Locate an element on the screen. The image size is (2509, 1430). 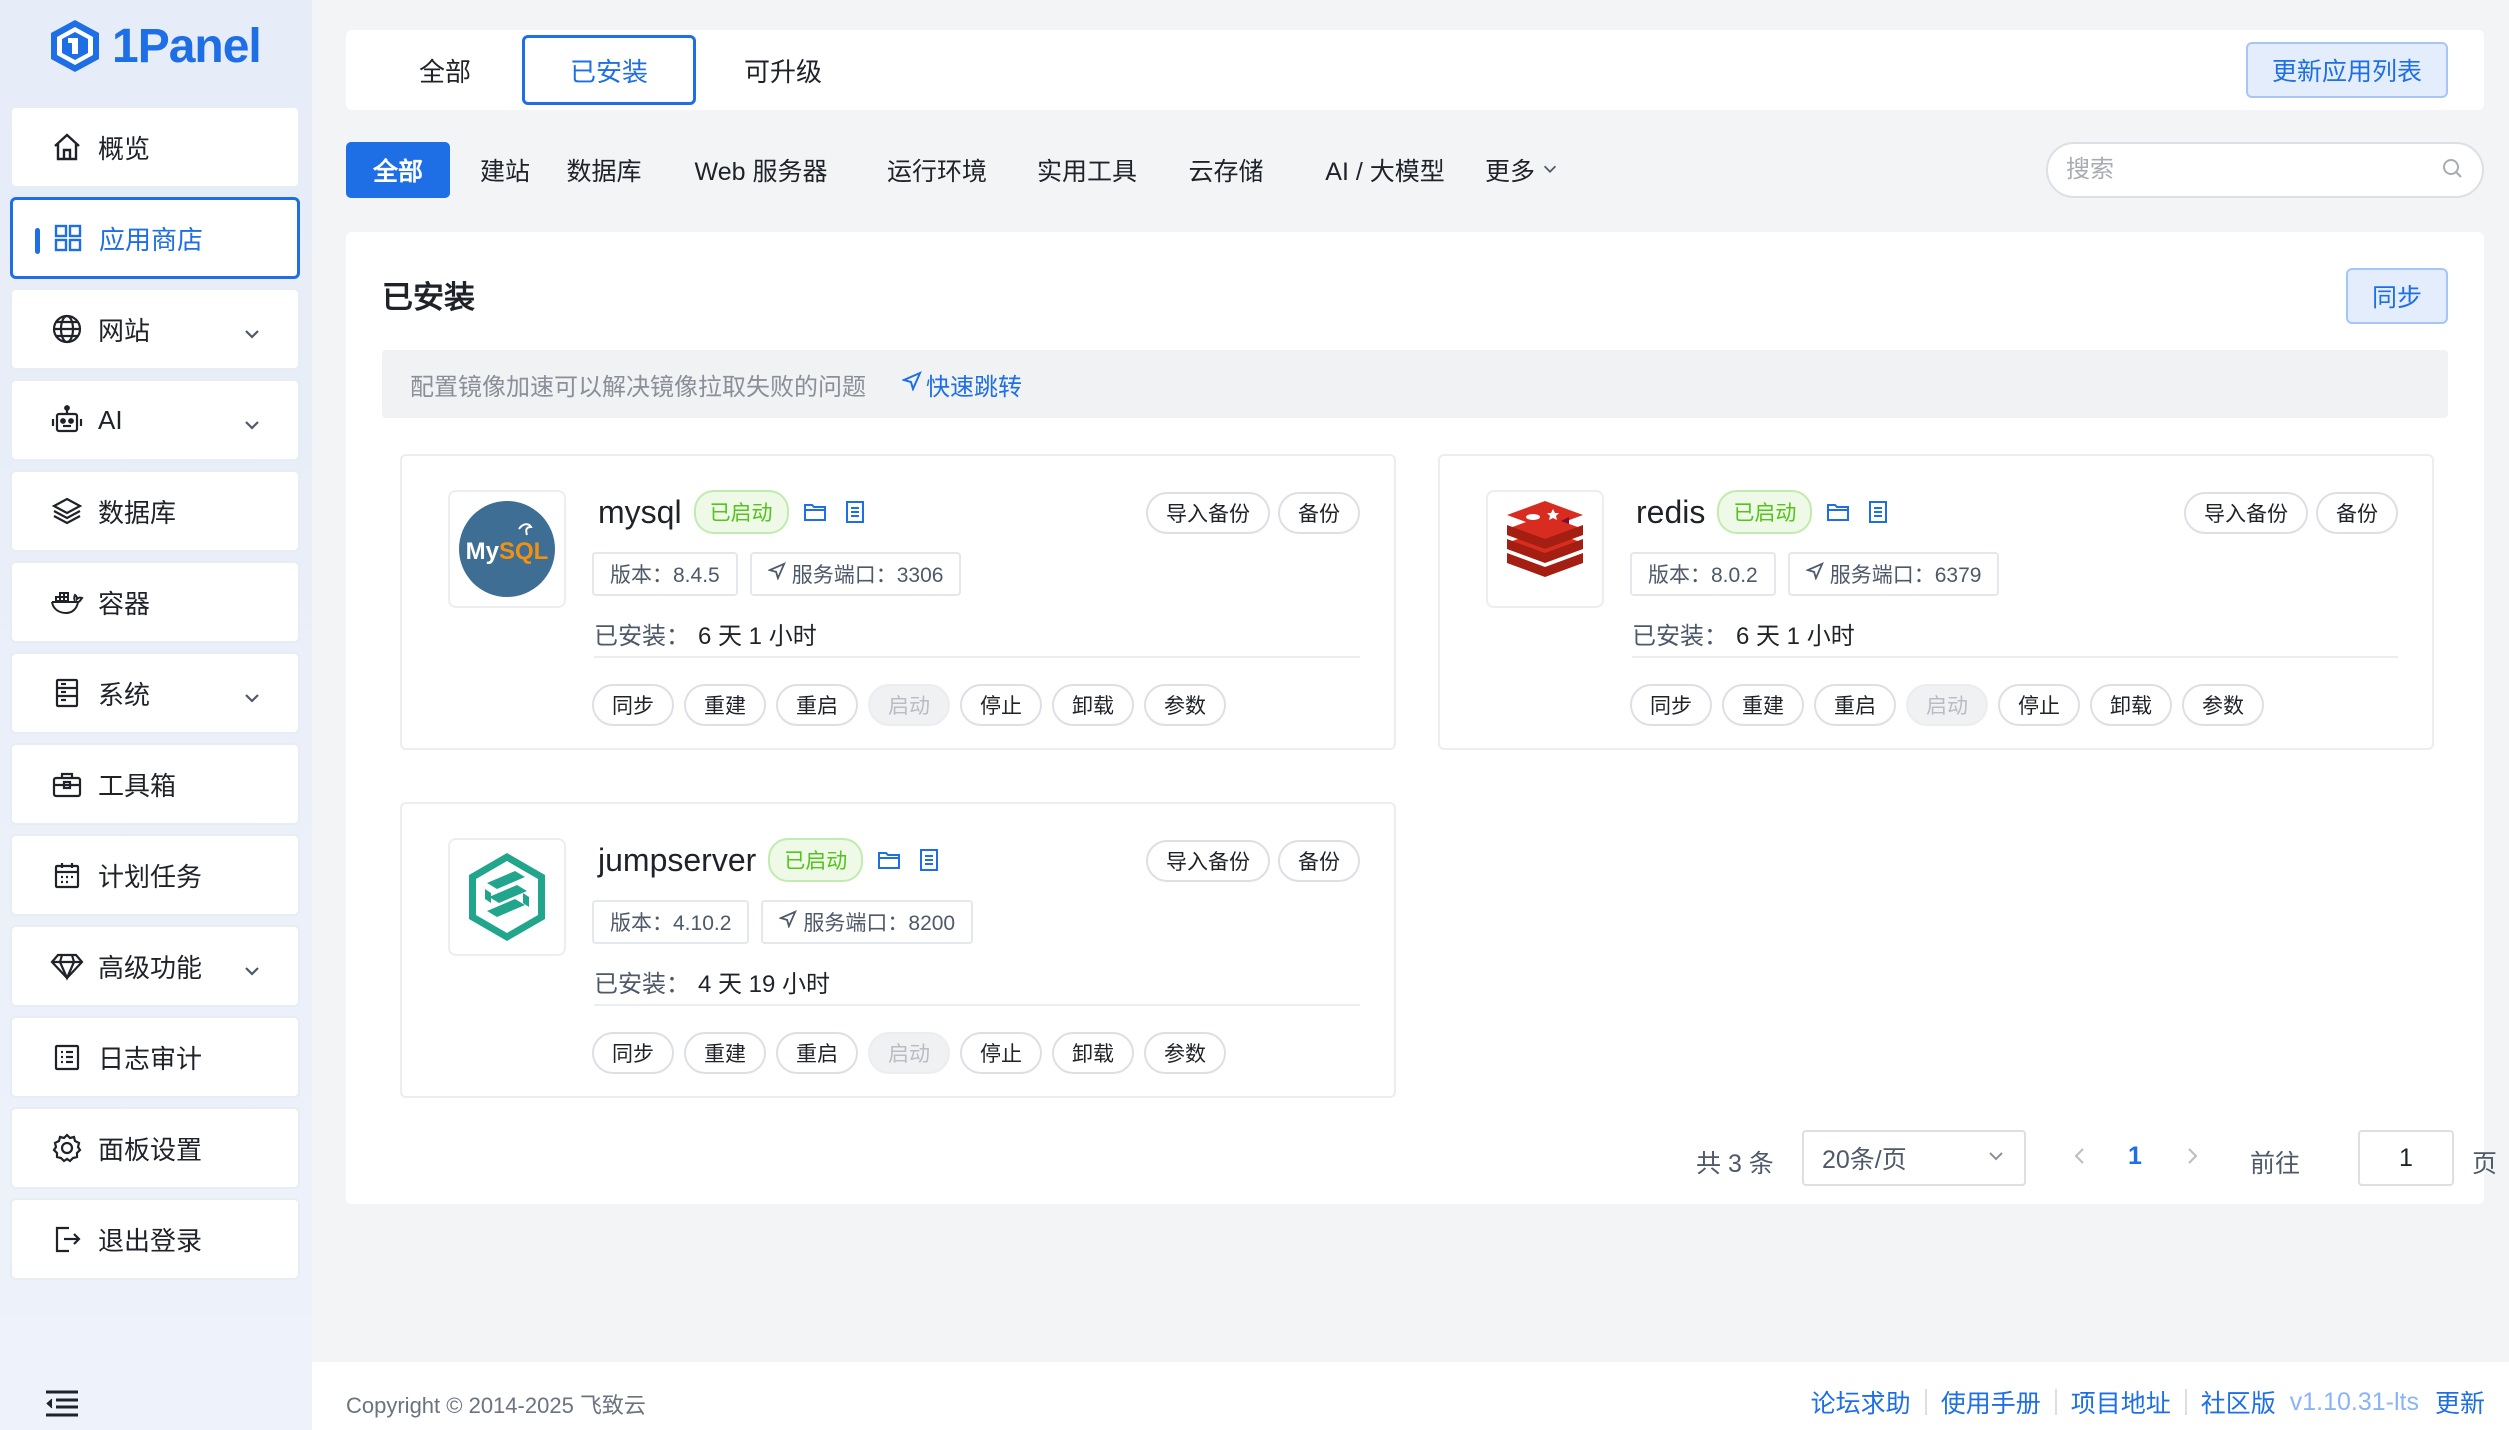
app-logo: 1Panel is located at coordinates (155, 46).